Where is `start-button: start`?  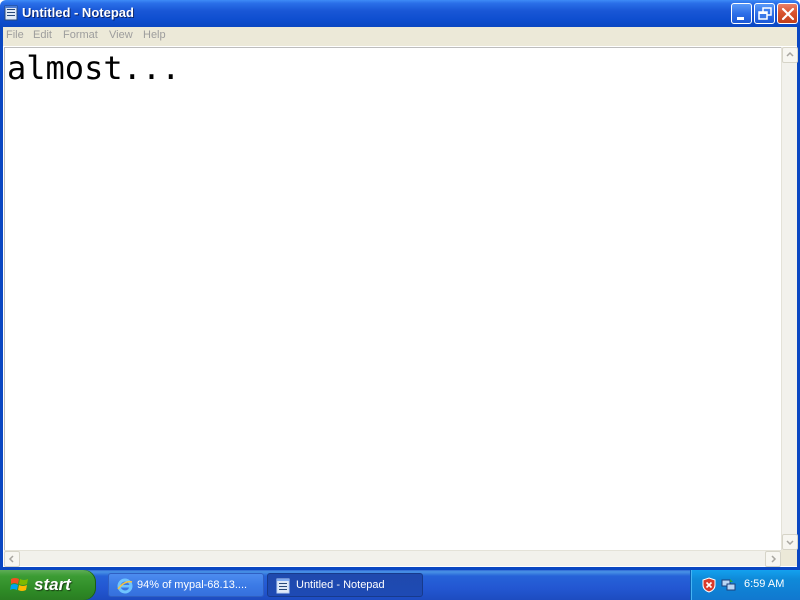
start-button: start is located at coordinates (48, 585).